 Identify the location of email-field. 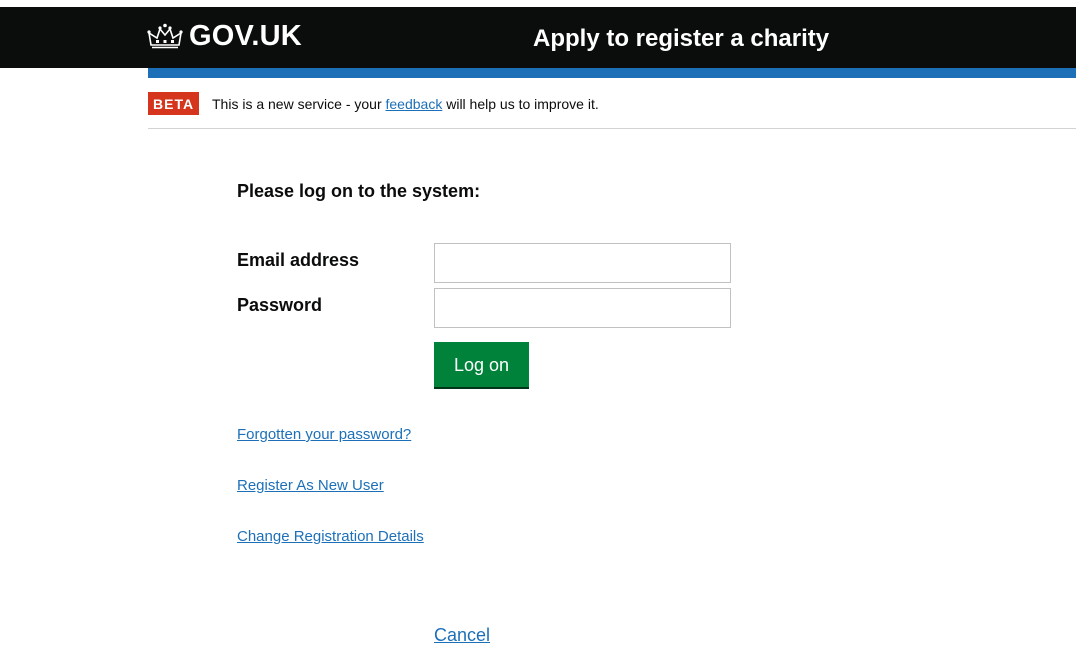
(582, 263).